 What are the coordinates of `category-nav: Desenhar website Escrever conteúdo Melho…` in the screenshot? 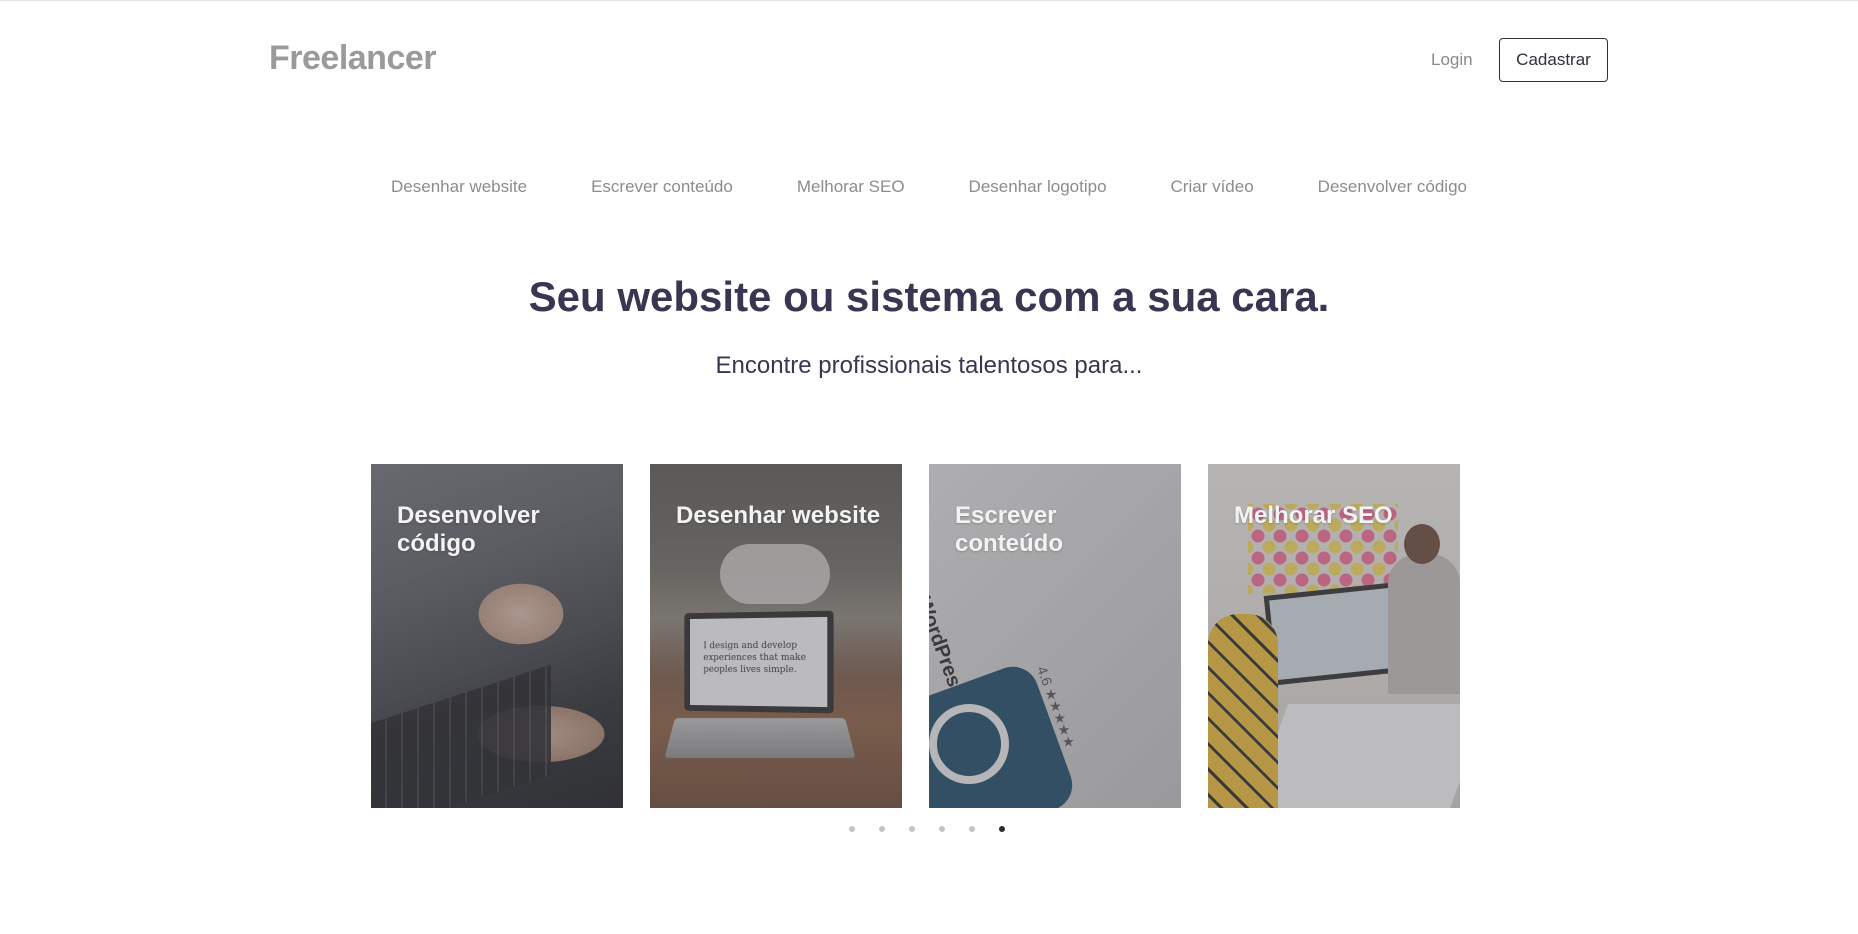 It's located at (929, 187).